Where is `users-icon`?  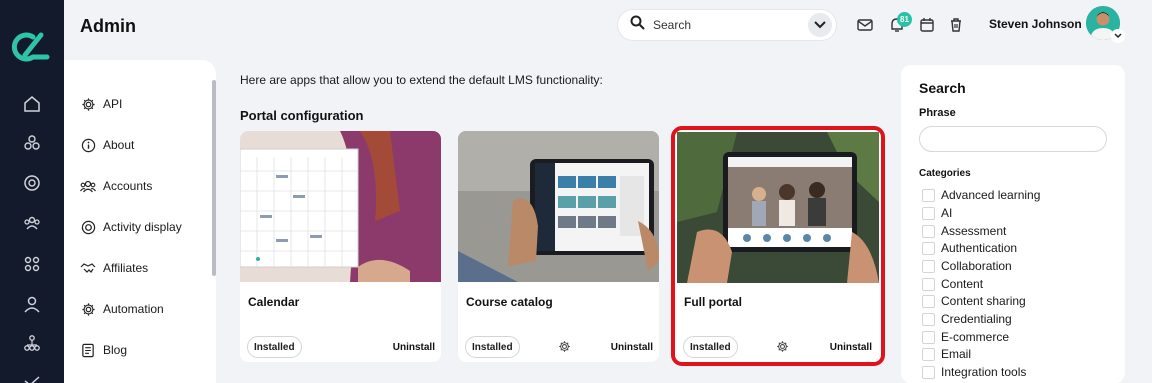 users-icon is located at coordinates (88, 186).